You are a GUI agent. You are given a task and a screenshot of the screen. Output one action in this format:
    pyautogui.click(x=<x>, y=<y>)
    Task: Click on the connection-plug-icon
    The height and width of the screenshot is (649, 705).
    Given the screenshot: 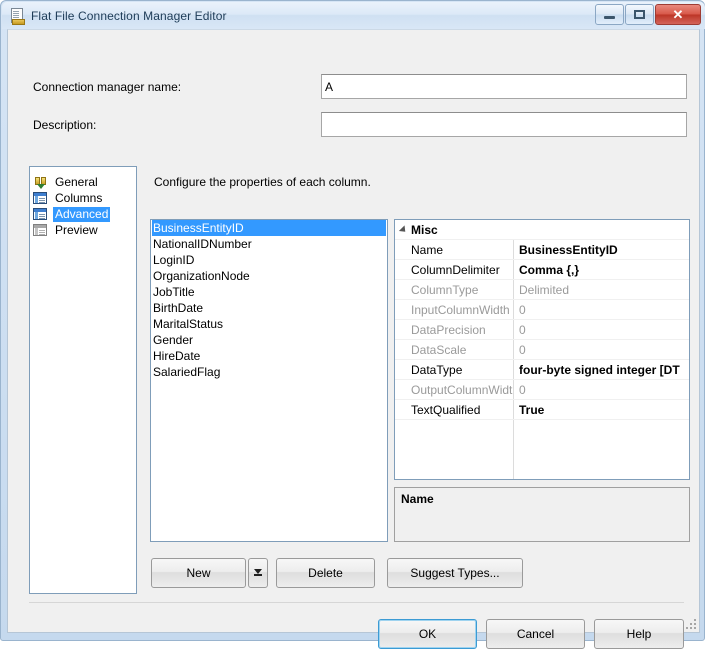 What is the action you would take?
    pyautogui.click(x=41, y=182)
    